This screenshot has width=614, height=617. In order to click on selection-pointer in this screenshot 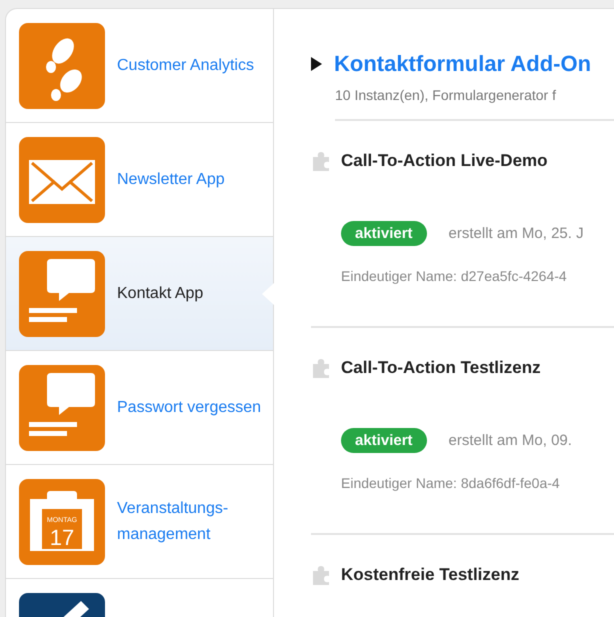, I will do `click(268, 294)`.